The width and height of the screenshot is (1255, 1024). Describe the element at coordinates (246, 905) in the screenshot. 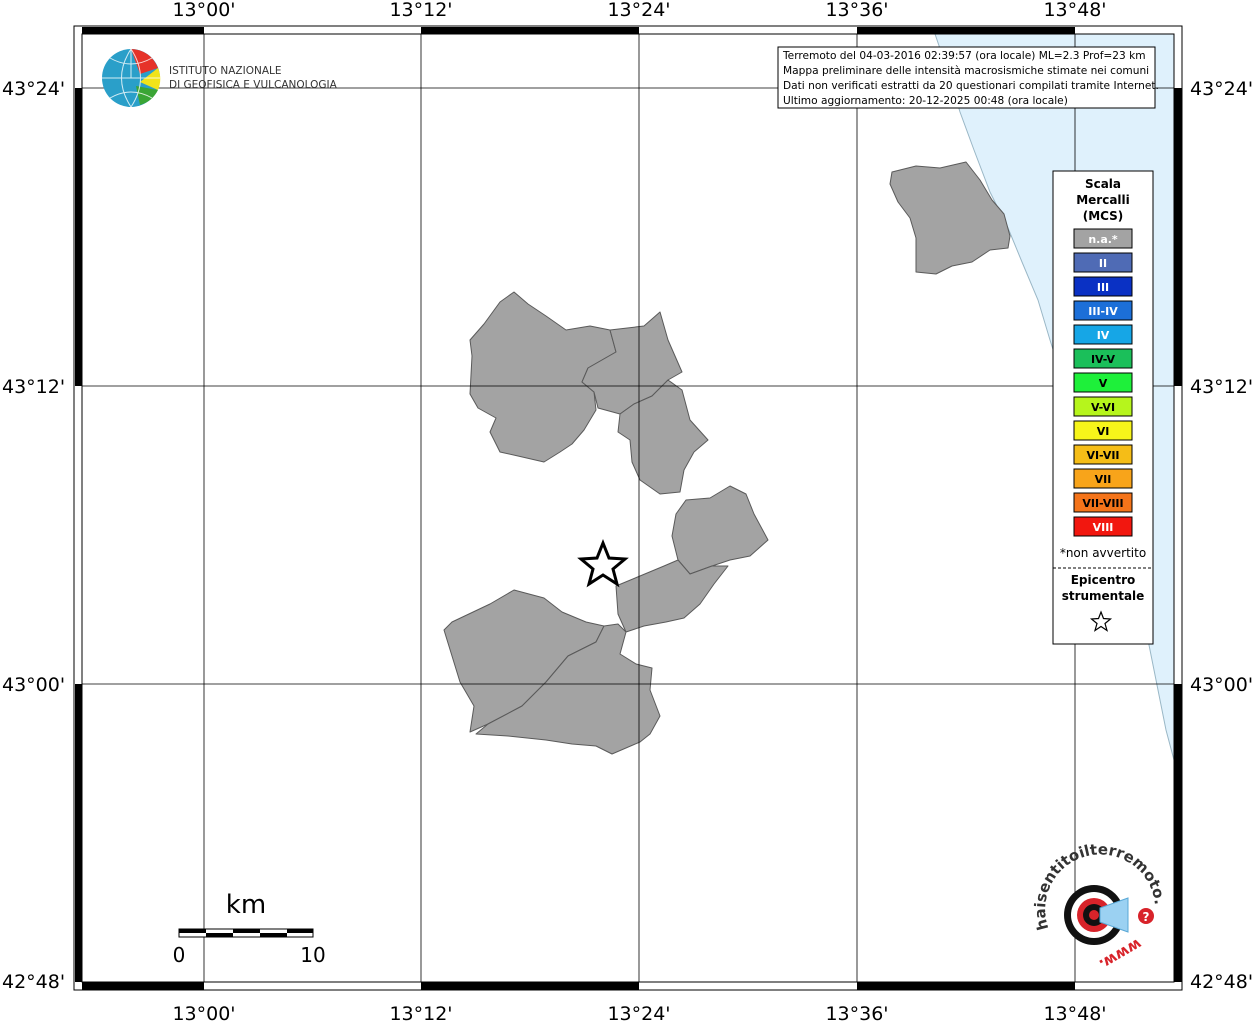

I see `scale-unit: km` at that location.